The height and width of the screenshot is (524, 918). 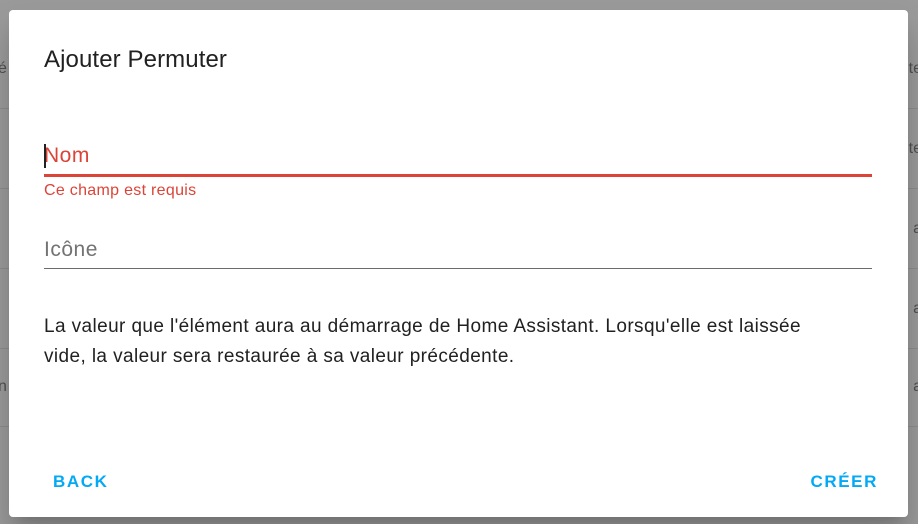 What do you see at coordinates (3, 68) in the screenshot?
I see `background-row-text-left: é` at bounding box center [3, 68].